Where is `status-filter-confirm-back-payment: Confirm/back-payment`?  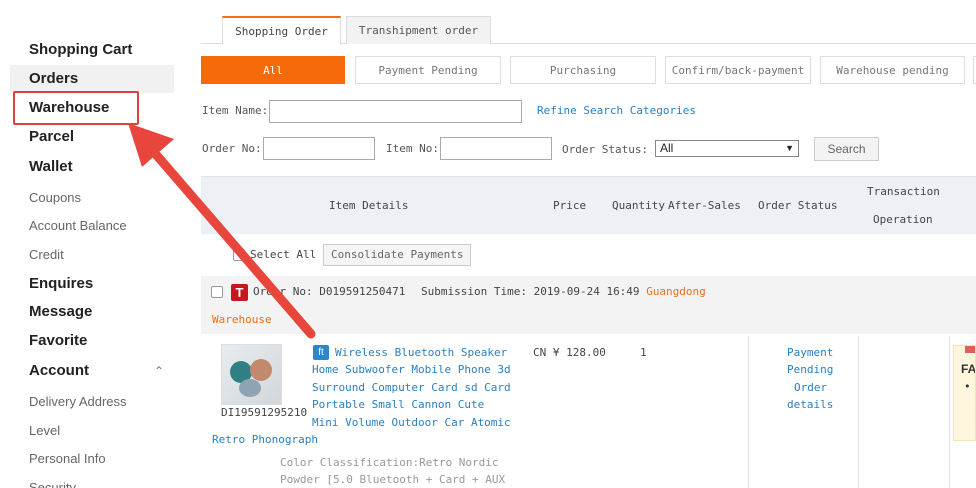 status-filter-confirm-back-payment: Confirm/back-payment is located at coordinates (738, 70).